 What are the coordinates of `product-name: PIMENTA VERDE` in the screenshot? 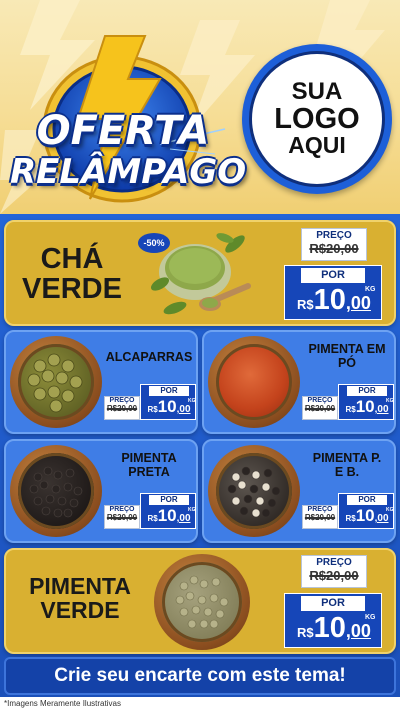 It's located at (80, 598).